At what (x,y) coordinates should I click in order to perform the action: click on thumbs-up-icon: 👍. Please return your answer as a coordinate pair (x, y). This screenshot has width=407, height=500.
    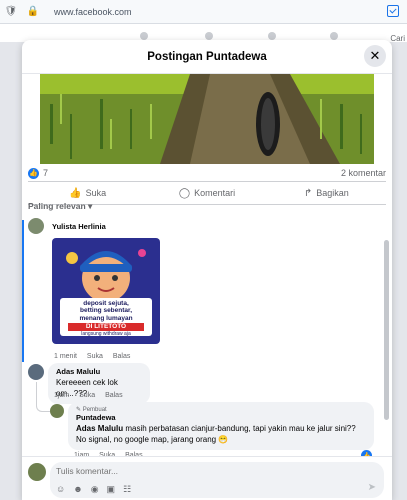
    Looking at the image, I should click on (75, 193).